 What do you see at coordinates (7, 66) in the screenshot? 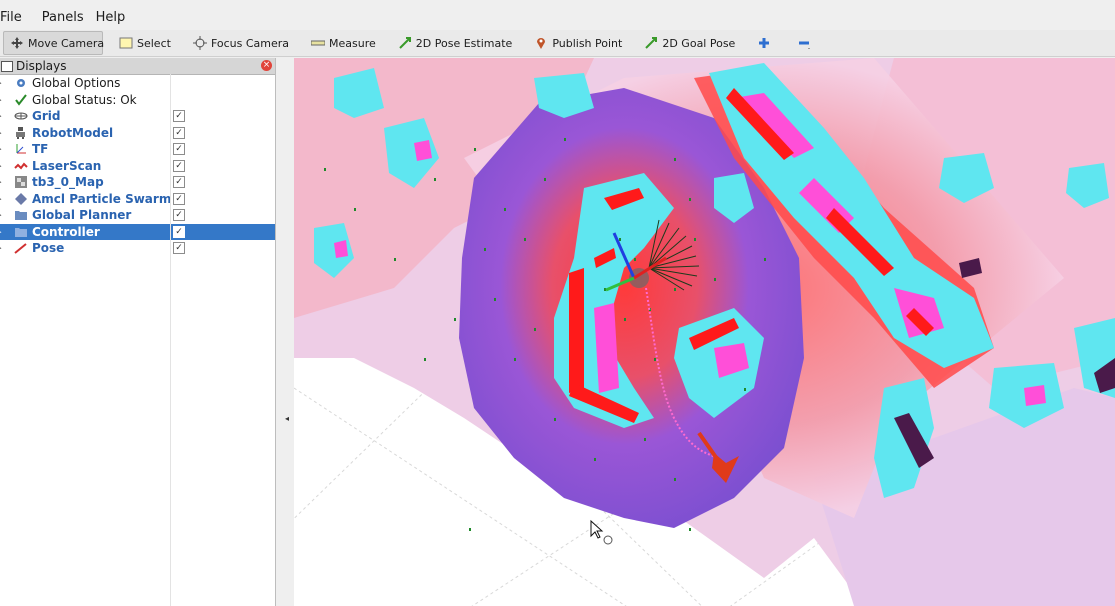
I see `monitor-icon` at bounding box center [7, 66].